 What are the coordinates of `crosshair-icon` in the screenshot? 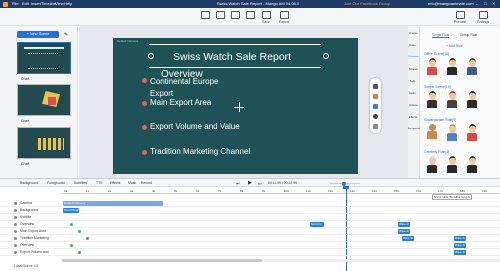 It's located at (239, 107).